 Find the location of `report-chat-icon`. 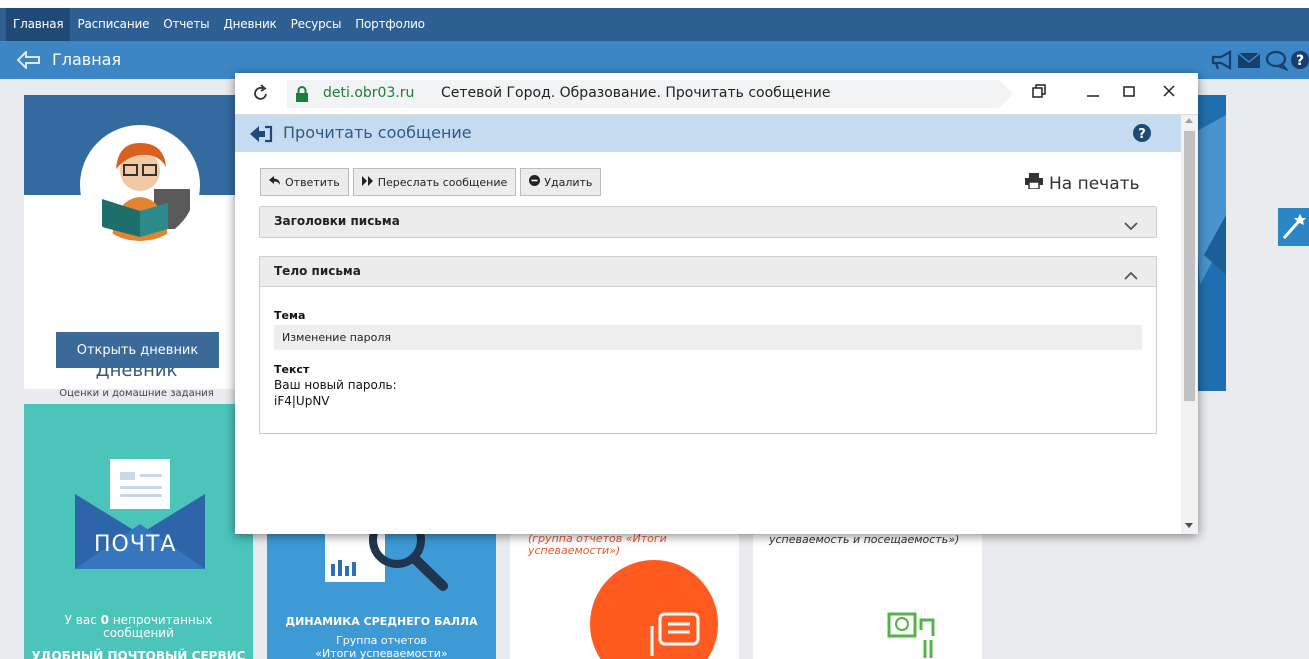

report-chat-icon is located at coordinates (675, 634).